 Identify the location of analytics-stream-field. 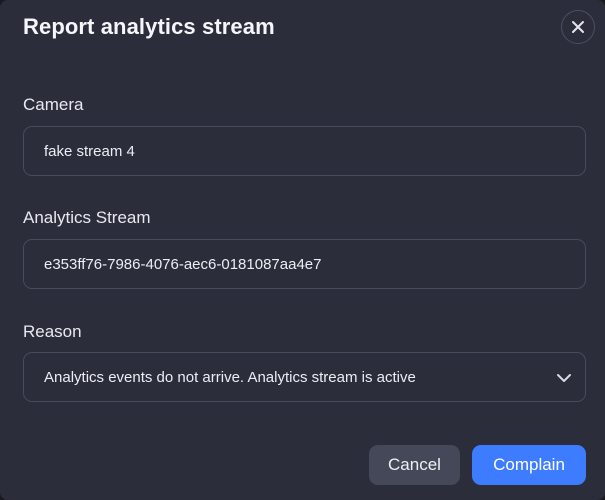
(304, 264).